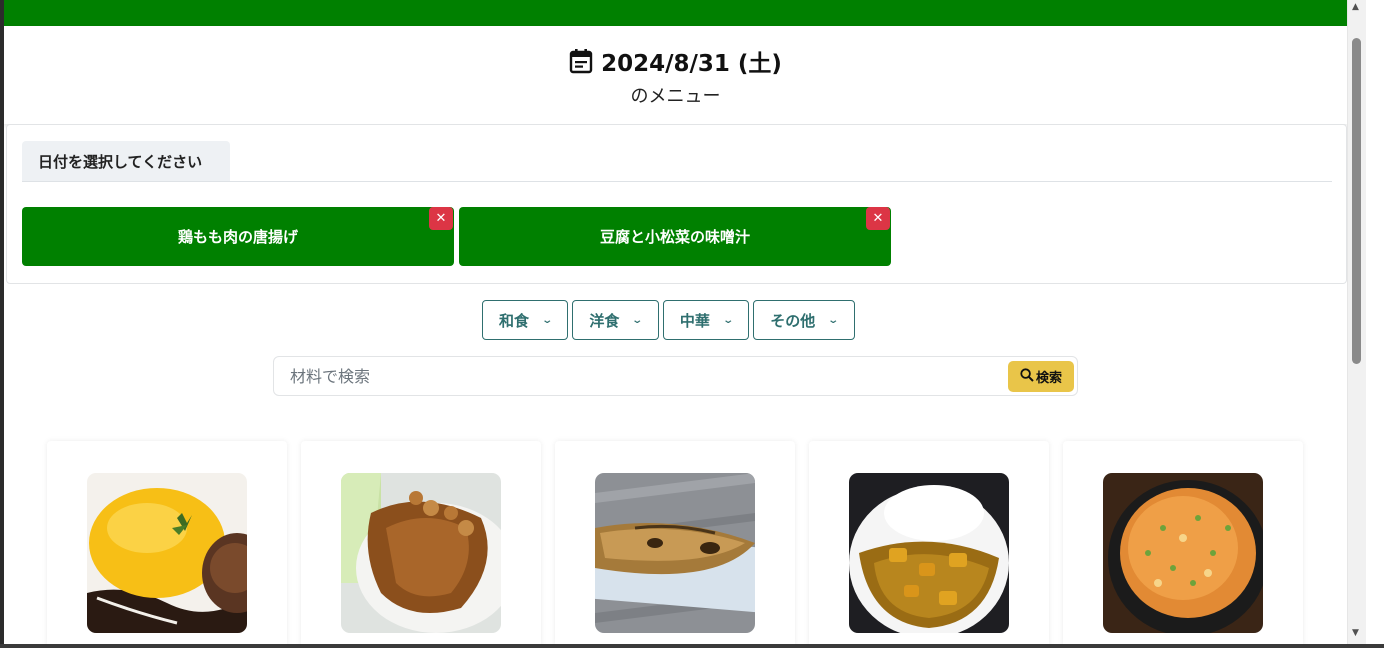  I want to click on scroll-down-icon: ▼, so click(1355, 633).